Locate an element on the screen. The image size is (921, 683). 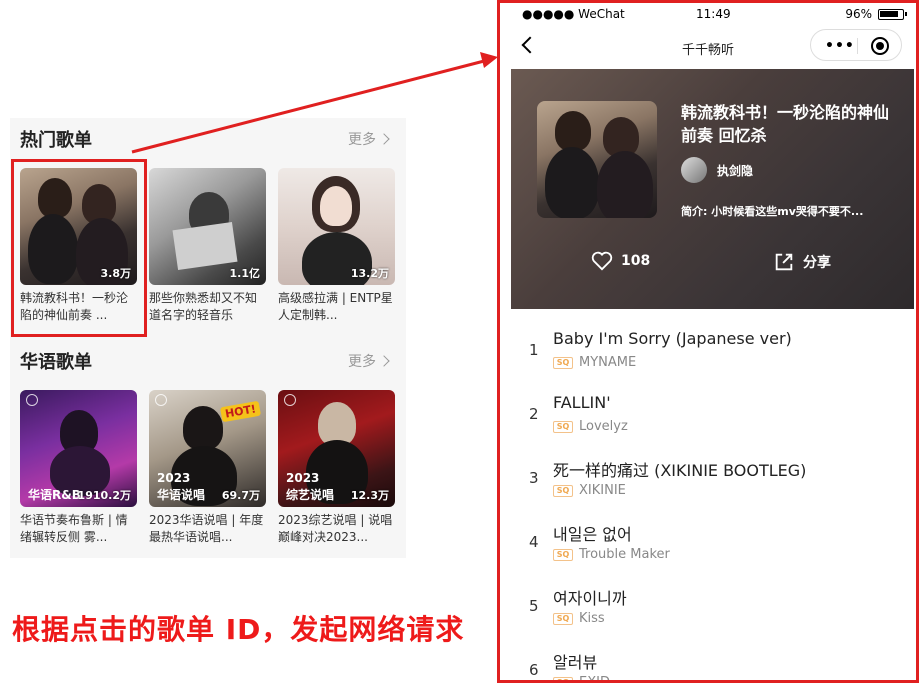
song-index: 3 is located at coordinates (534, 478).